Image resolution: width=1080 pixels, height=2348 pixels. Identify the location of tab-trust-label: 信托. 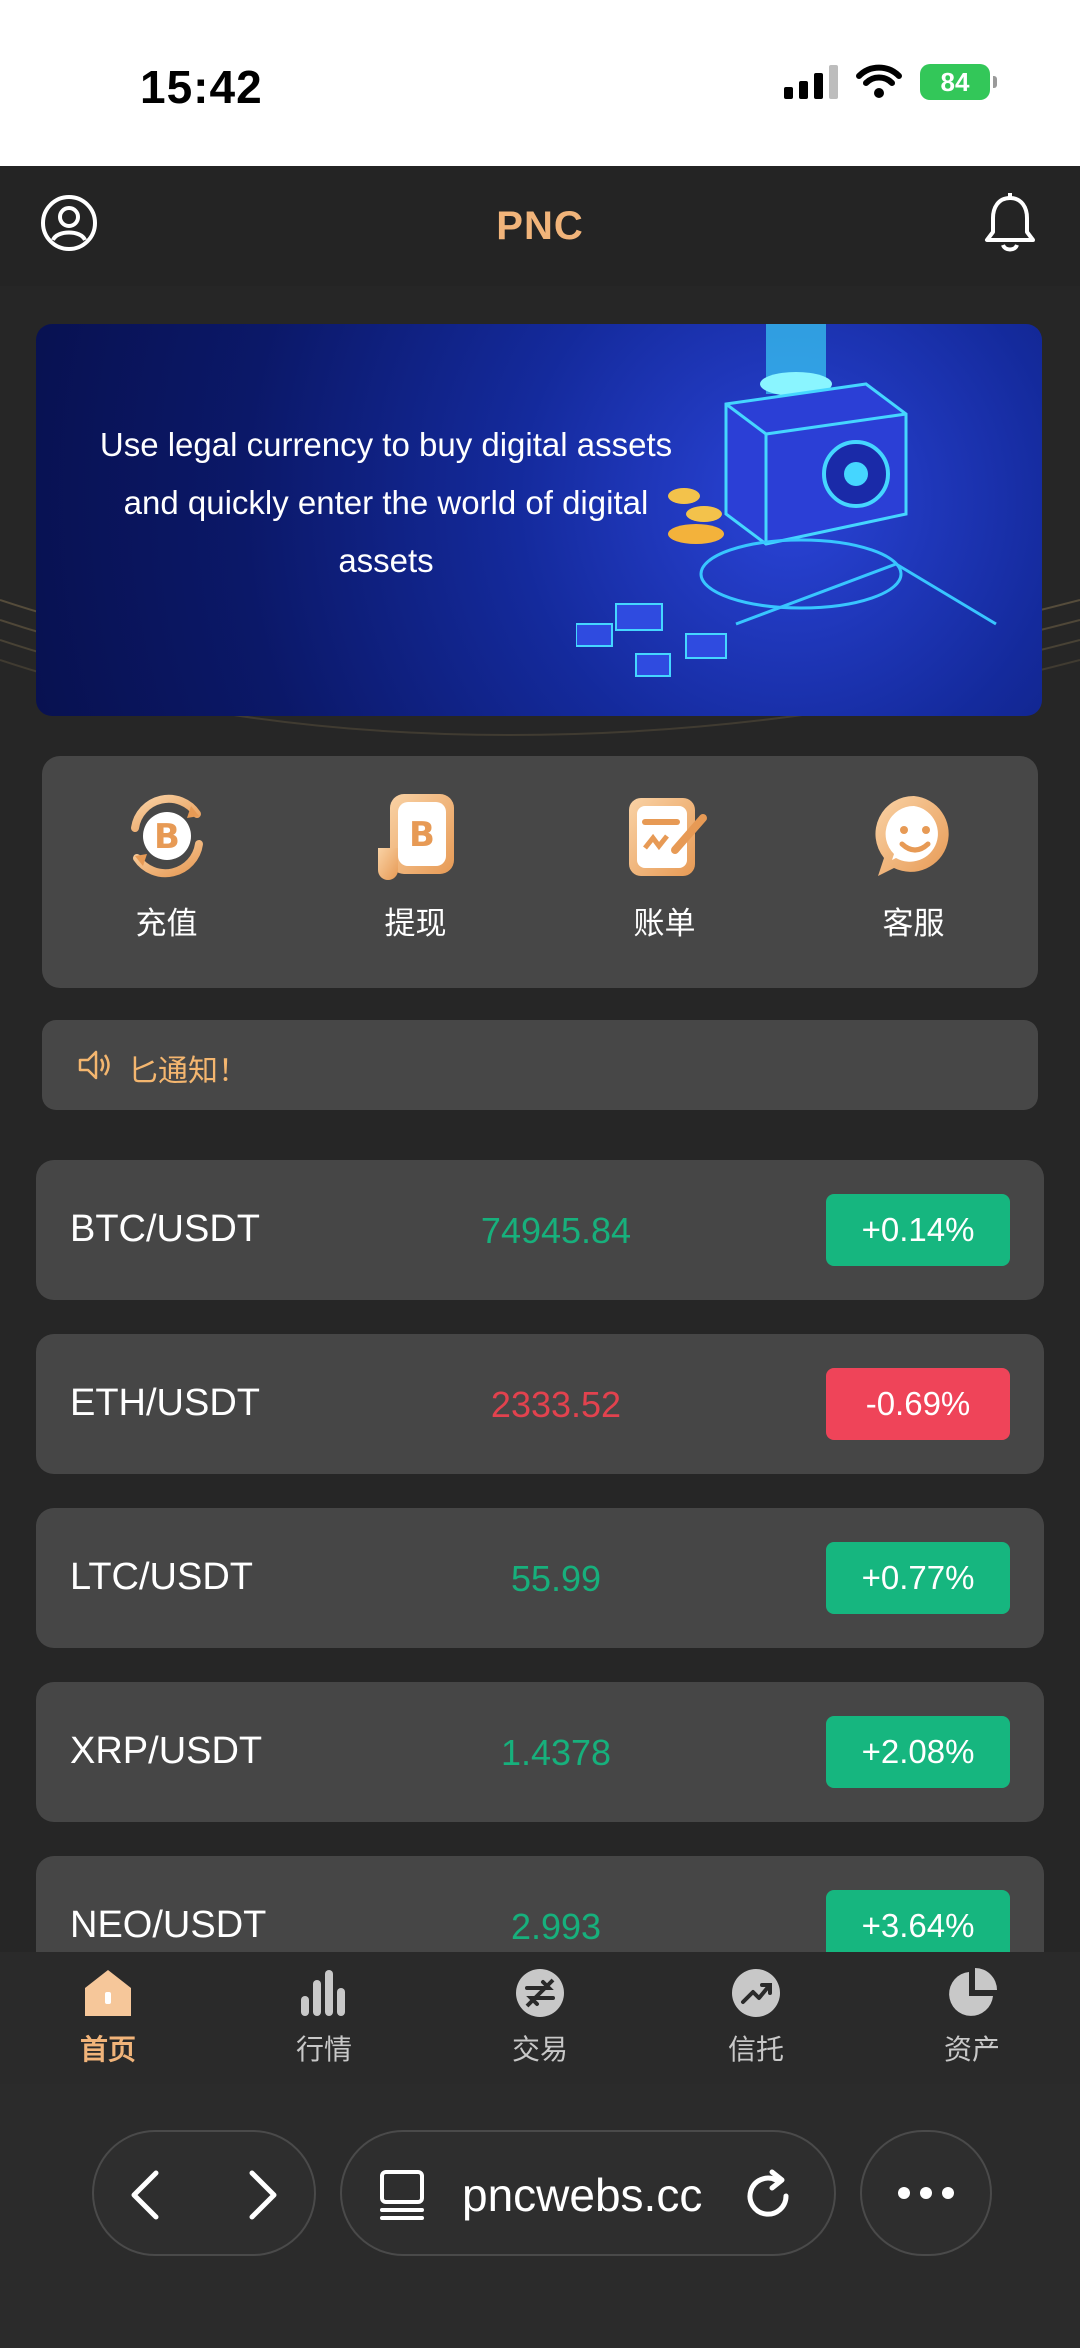
(755, 2049).